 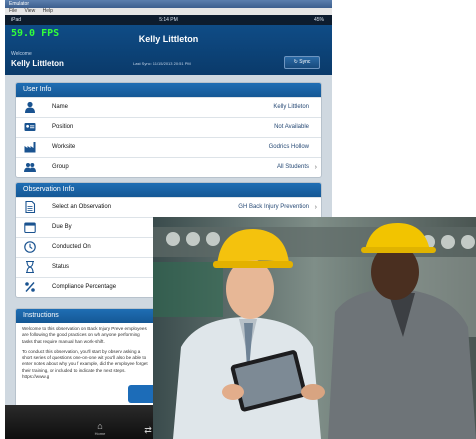 What do you see at coordinates (30, 247) in the screenshot?
I see `clock-icon` at bounding box center [30, 247].